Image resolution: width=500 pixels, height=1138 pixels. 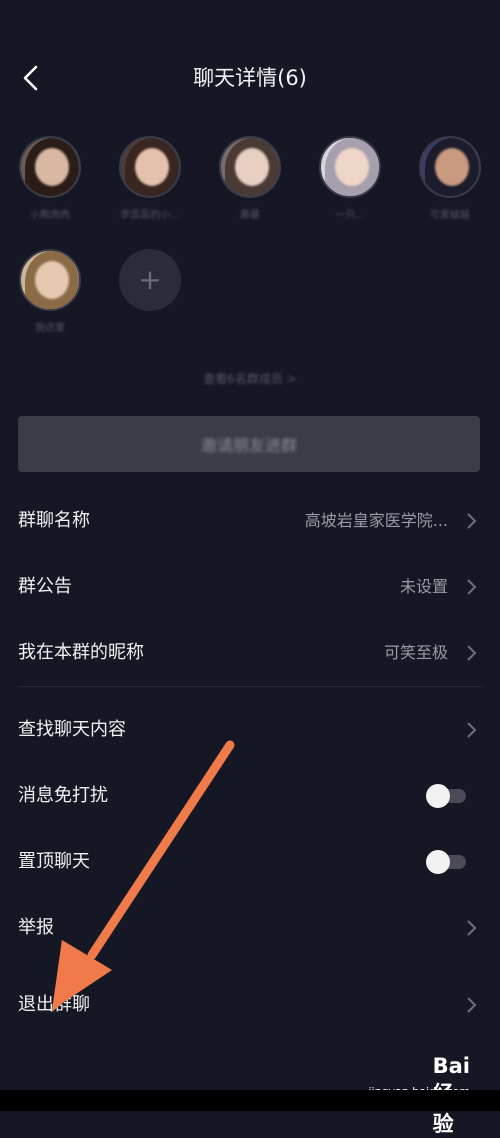 What do you see at coordinates (250, 1100) in the screenshot?
I see `bottom-bar` at bounding box center [250, 1100].